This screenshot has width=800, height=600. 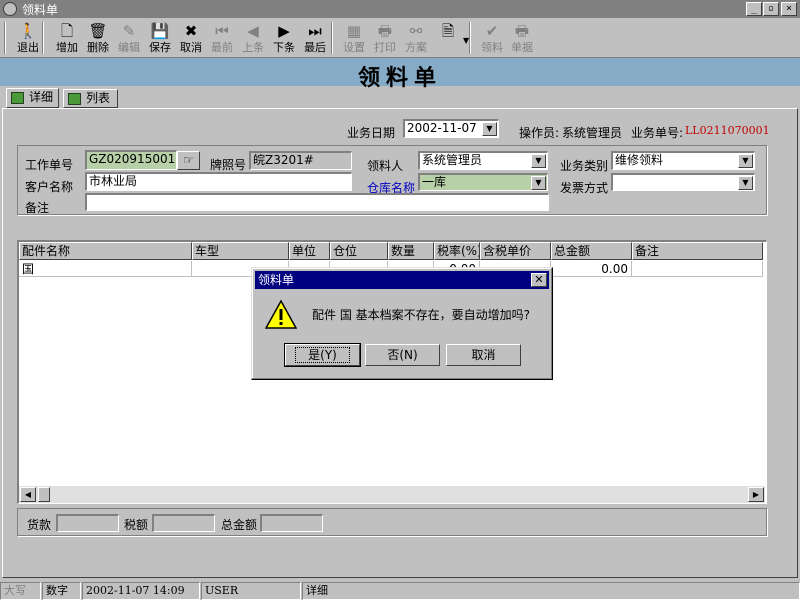 What do you see at coordinates (754, 9) in the screenshot?
I see `minimize-button: _` at bounding box center [754, 9].